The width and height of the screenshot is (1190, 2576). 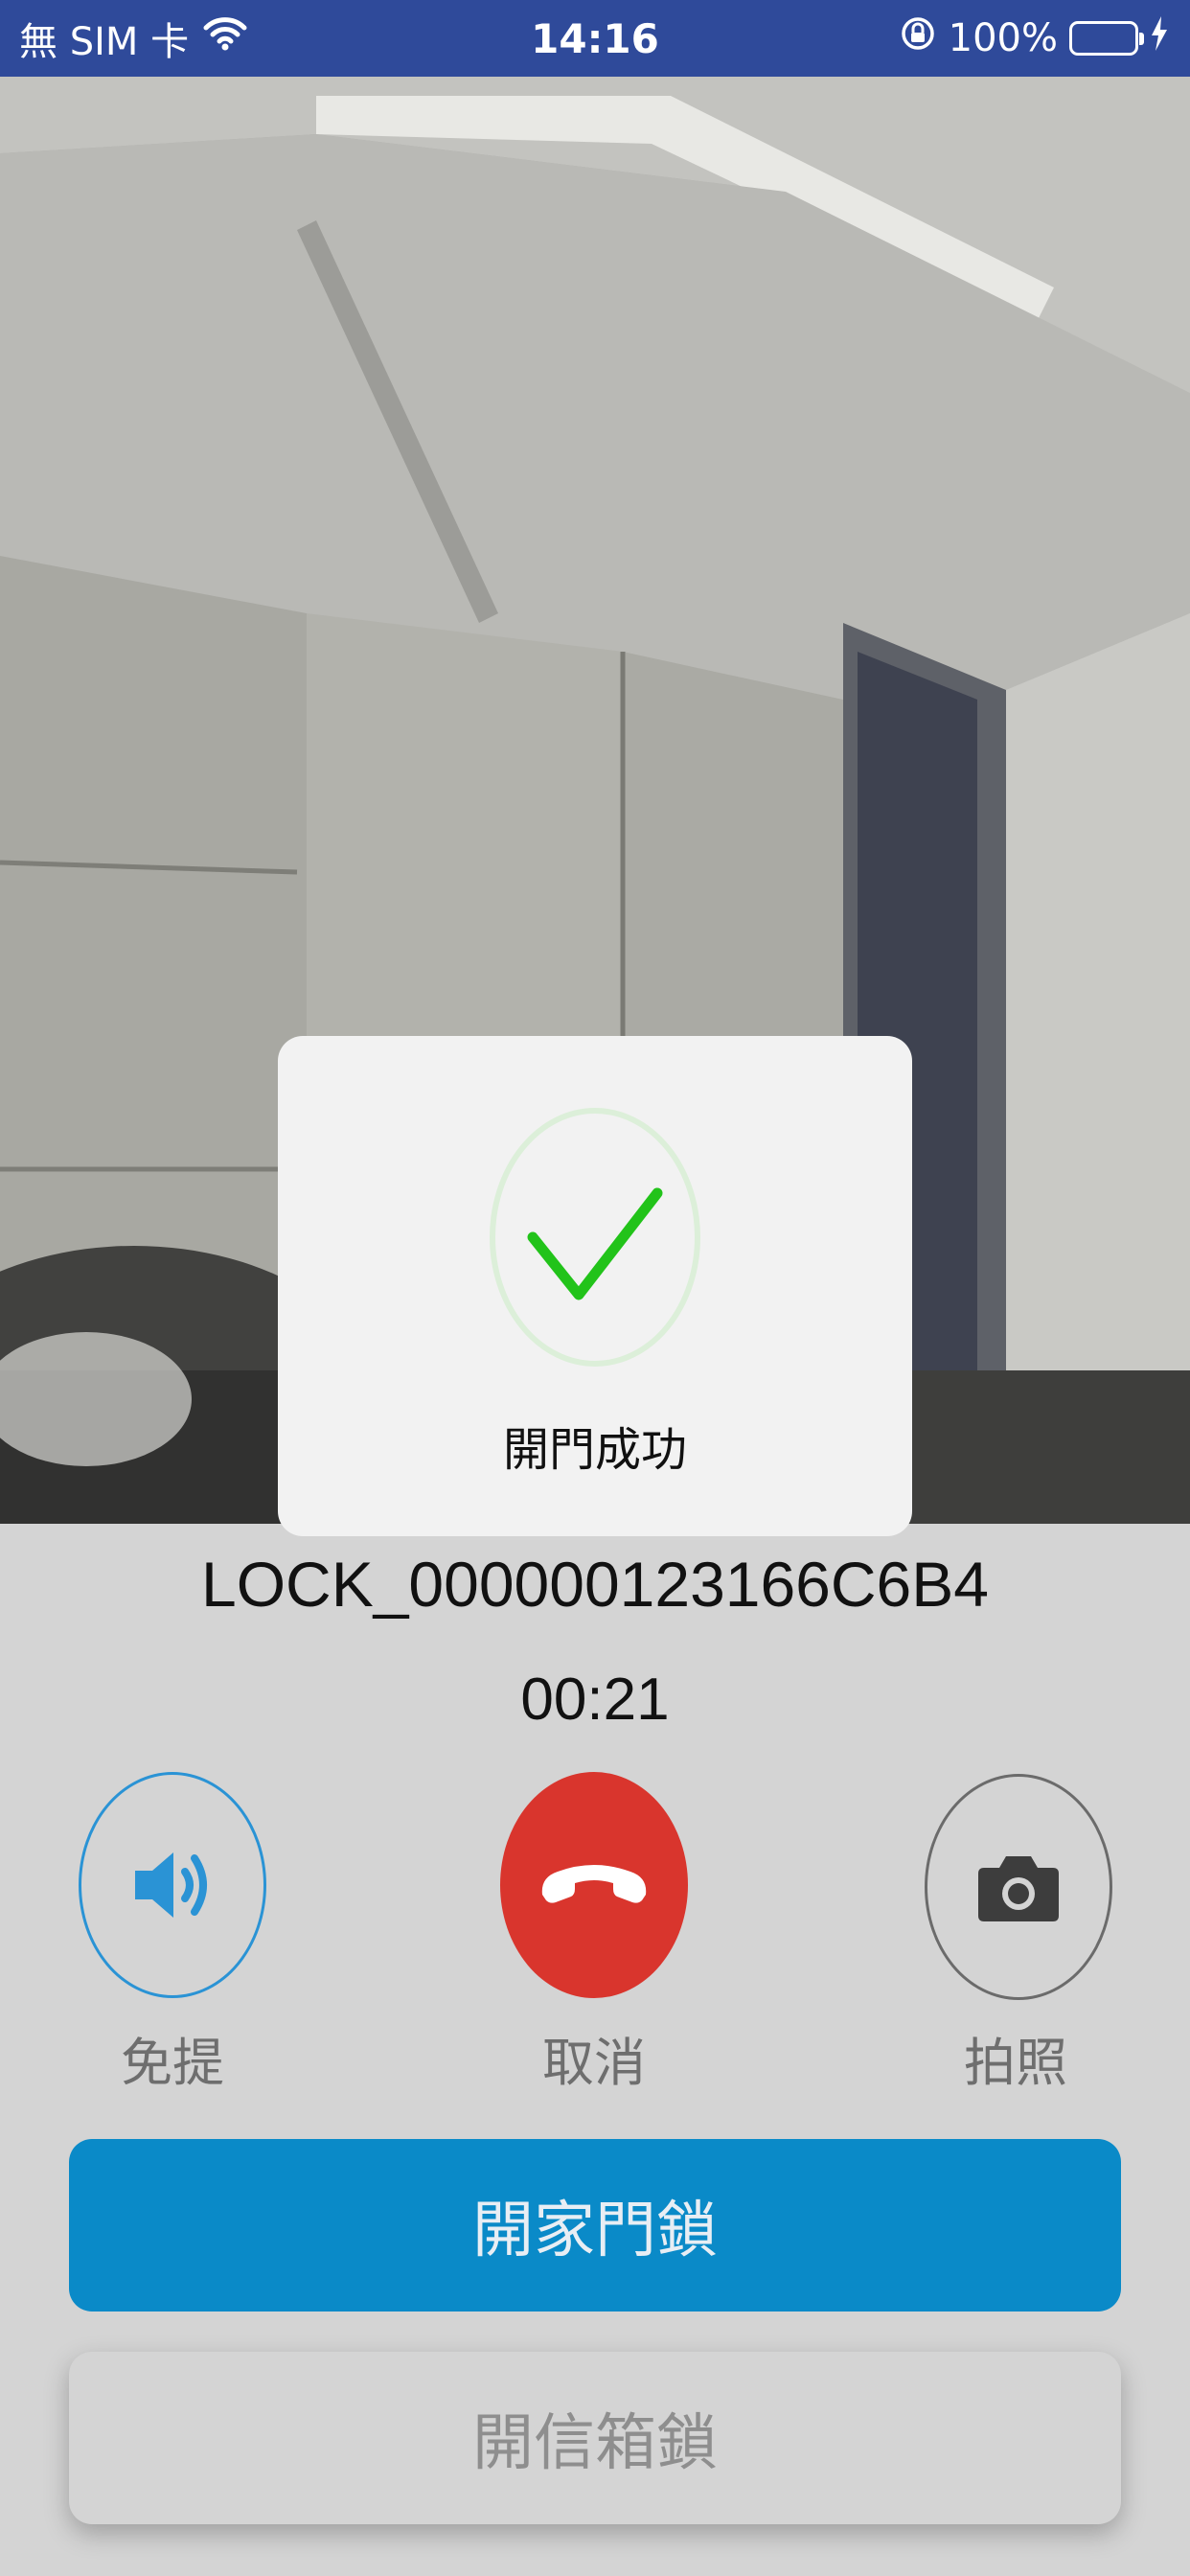 What do you see at coordinates (595, 2225) in the screenshot?
I see `open-door-lock-button: 開家門鎖` at bounding box center [595, 2225].